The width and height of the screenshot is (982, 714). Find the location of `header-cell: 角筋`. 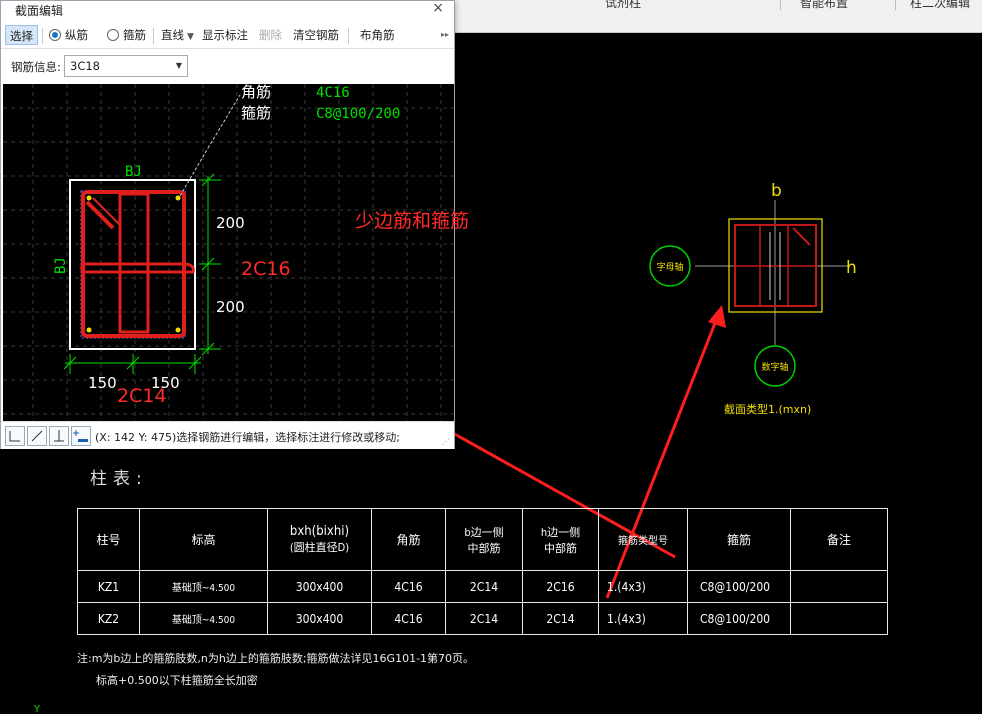

header-cell: 角筋 is located at coordinates (408, 539).